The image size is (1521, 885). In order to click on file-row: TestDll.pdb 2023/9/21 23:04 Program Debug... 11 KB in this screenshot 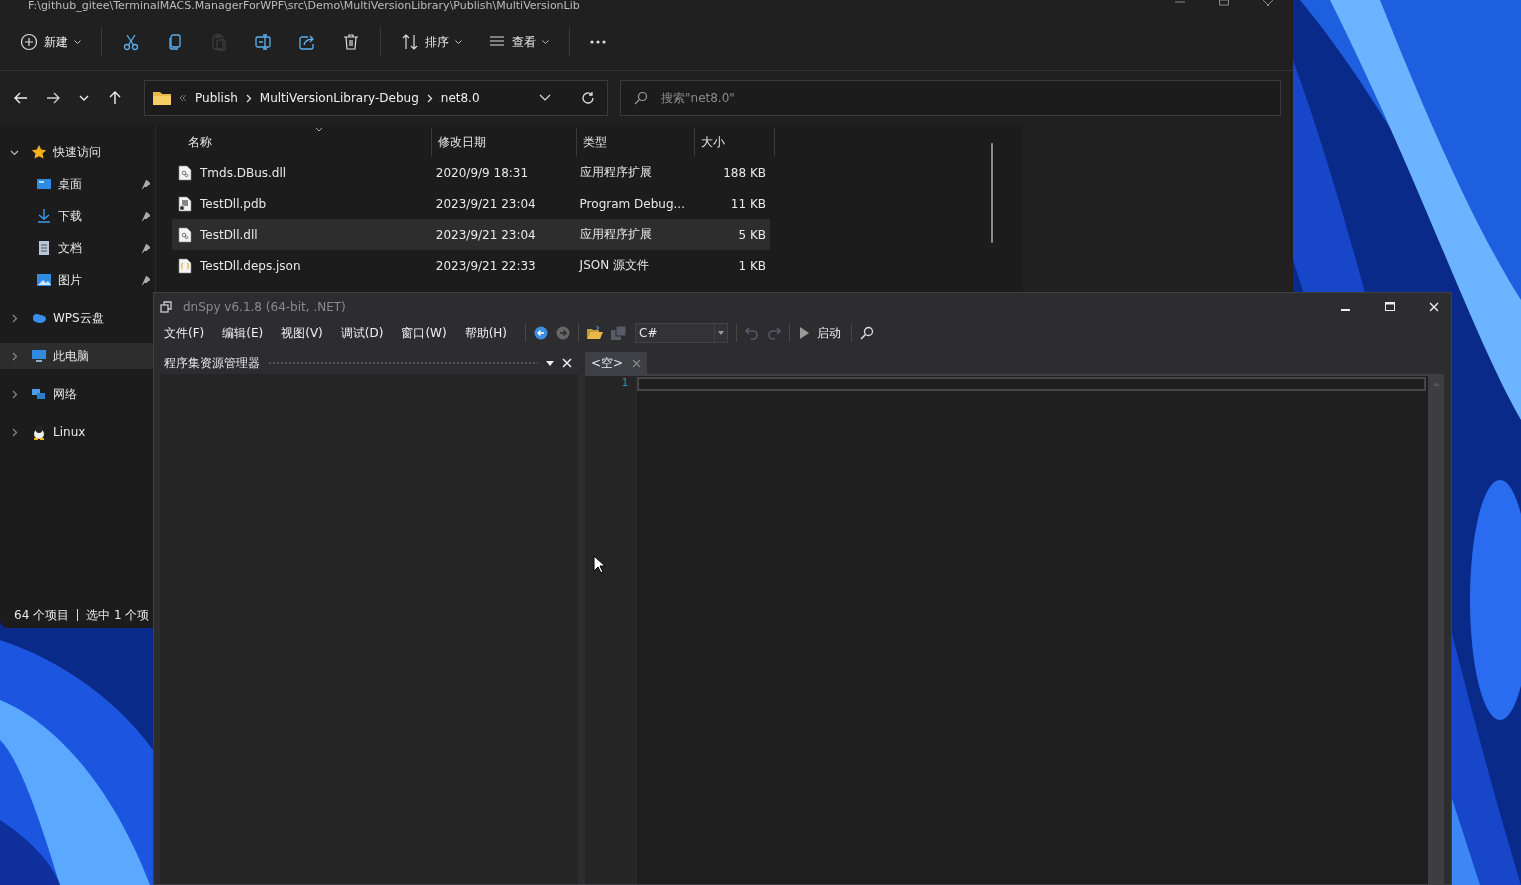, I will do `click(471, 203)`.